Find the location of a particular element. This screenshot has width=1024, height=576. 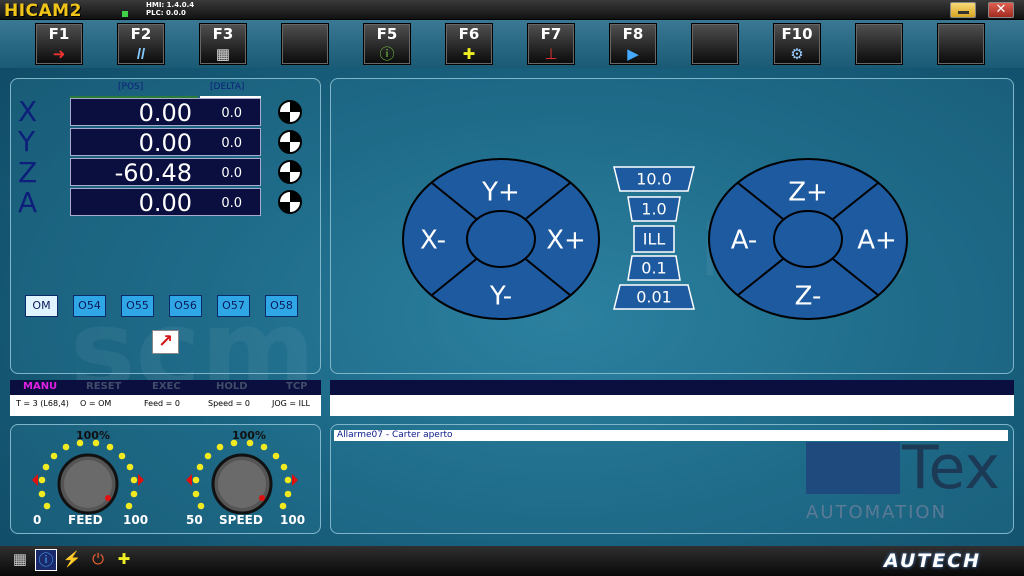

za-center-button is located at coordinates (808, 239).